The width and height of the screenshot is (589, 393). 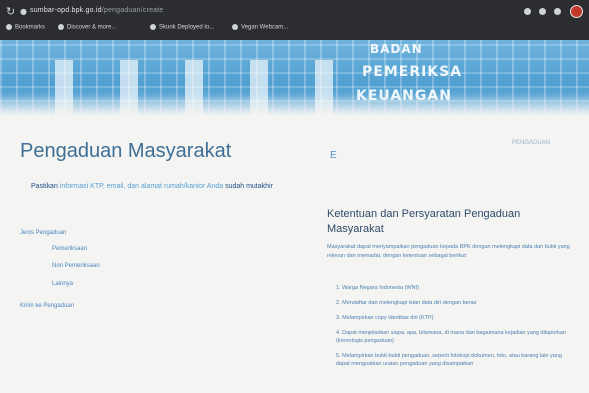 I want to click on url-path: /pengaduan/create, so click(x=132, y=10).